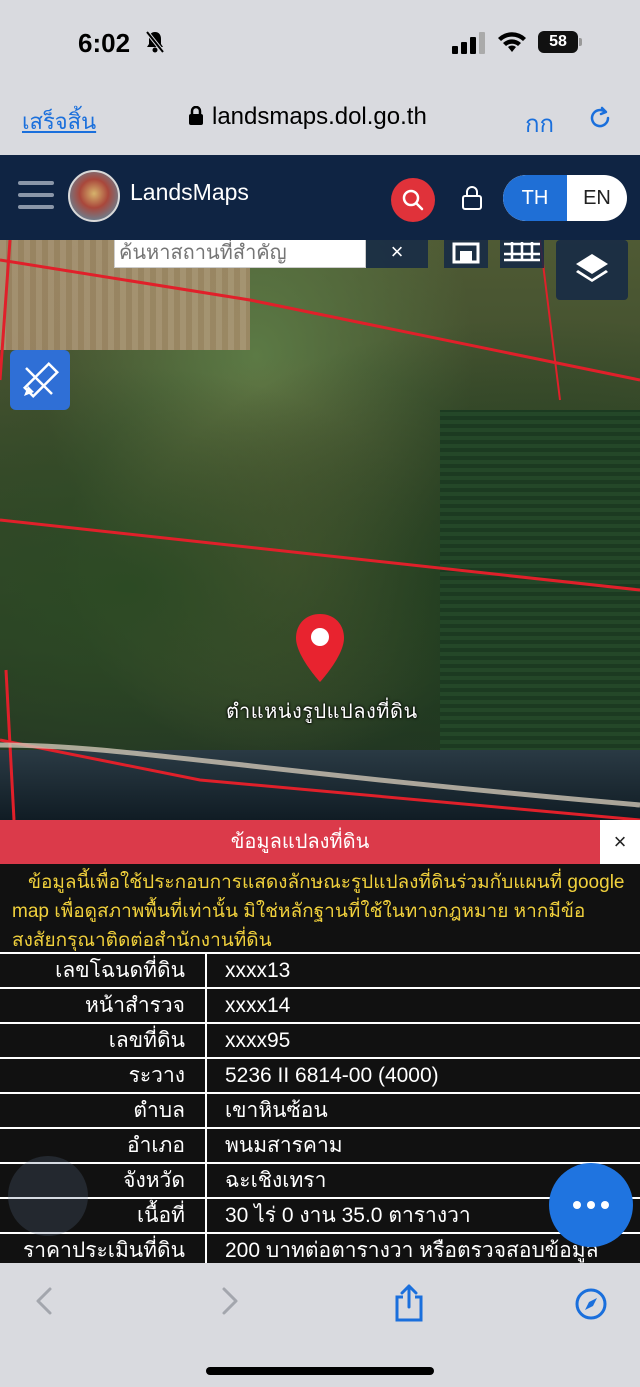 The image size is (640, 1387). What do you see at coordinates (423, 1145) in the screenshot?
I see `row-value: พนมสารคาม` at bounding box center [423, 1145].